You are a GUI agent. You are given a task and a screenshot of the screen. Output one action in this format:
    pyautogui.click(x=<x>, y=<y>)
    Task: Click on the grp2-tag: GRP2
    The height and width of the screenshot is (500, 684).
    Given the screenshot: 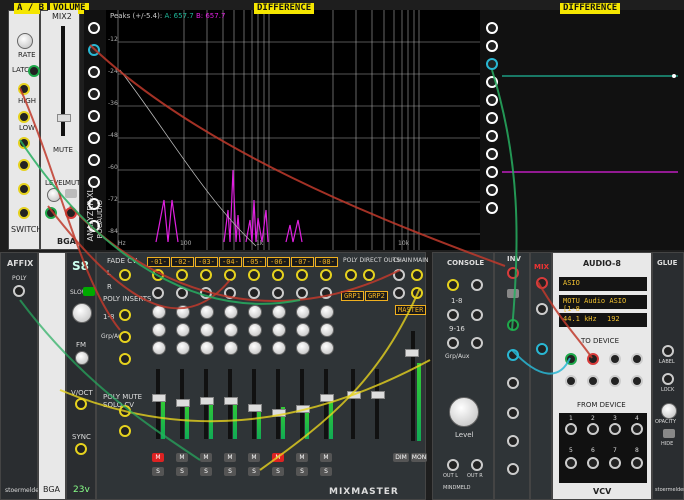 What is the action you would take?
    pyautogui.click(x=376, y=296)
    